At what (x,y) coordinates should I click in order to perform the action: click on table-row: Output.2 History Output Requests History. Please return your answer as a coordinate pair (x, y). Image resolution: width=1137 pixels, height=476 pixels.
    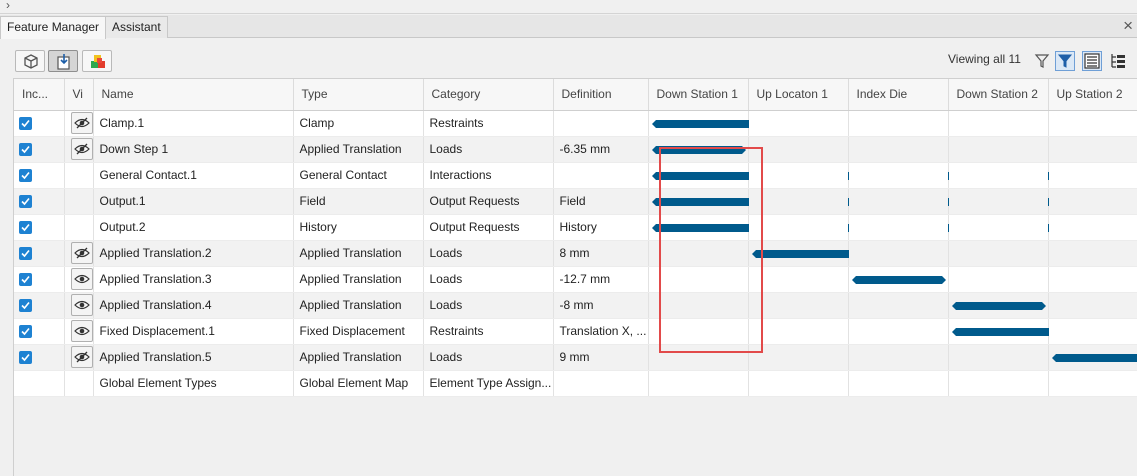
    Looking at the image, I should click on (575, 227).